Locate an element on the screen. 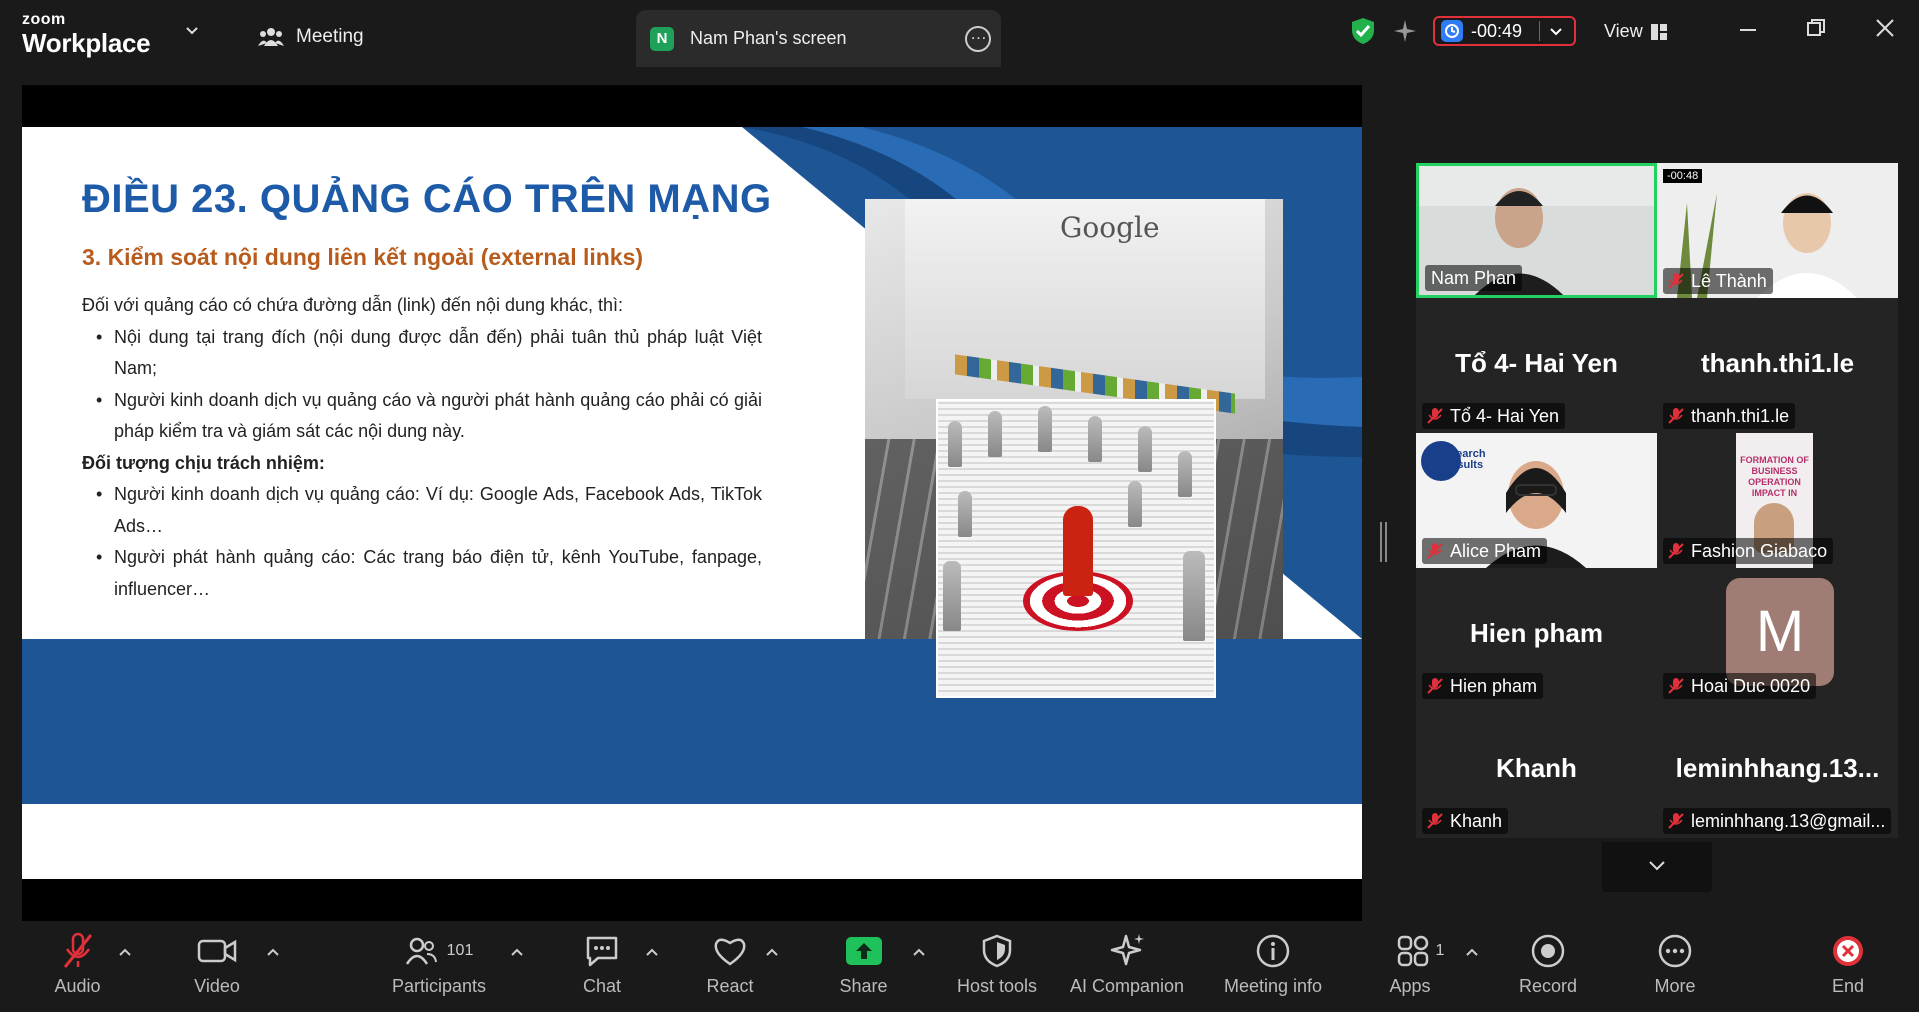  end-call-icon is located at coordinates (1848, 951).